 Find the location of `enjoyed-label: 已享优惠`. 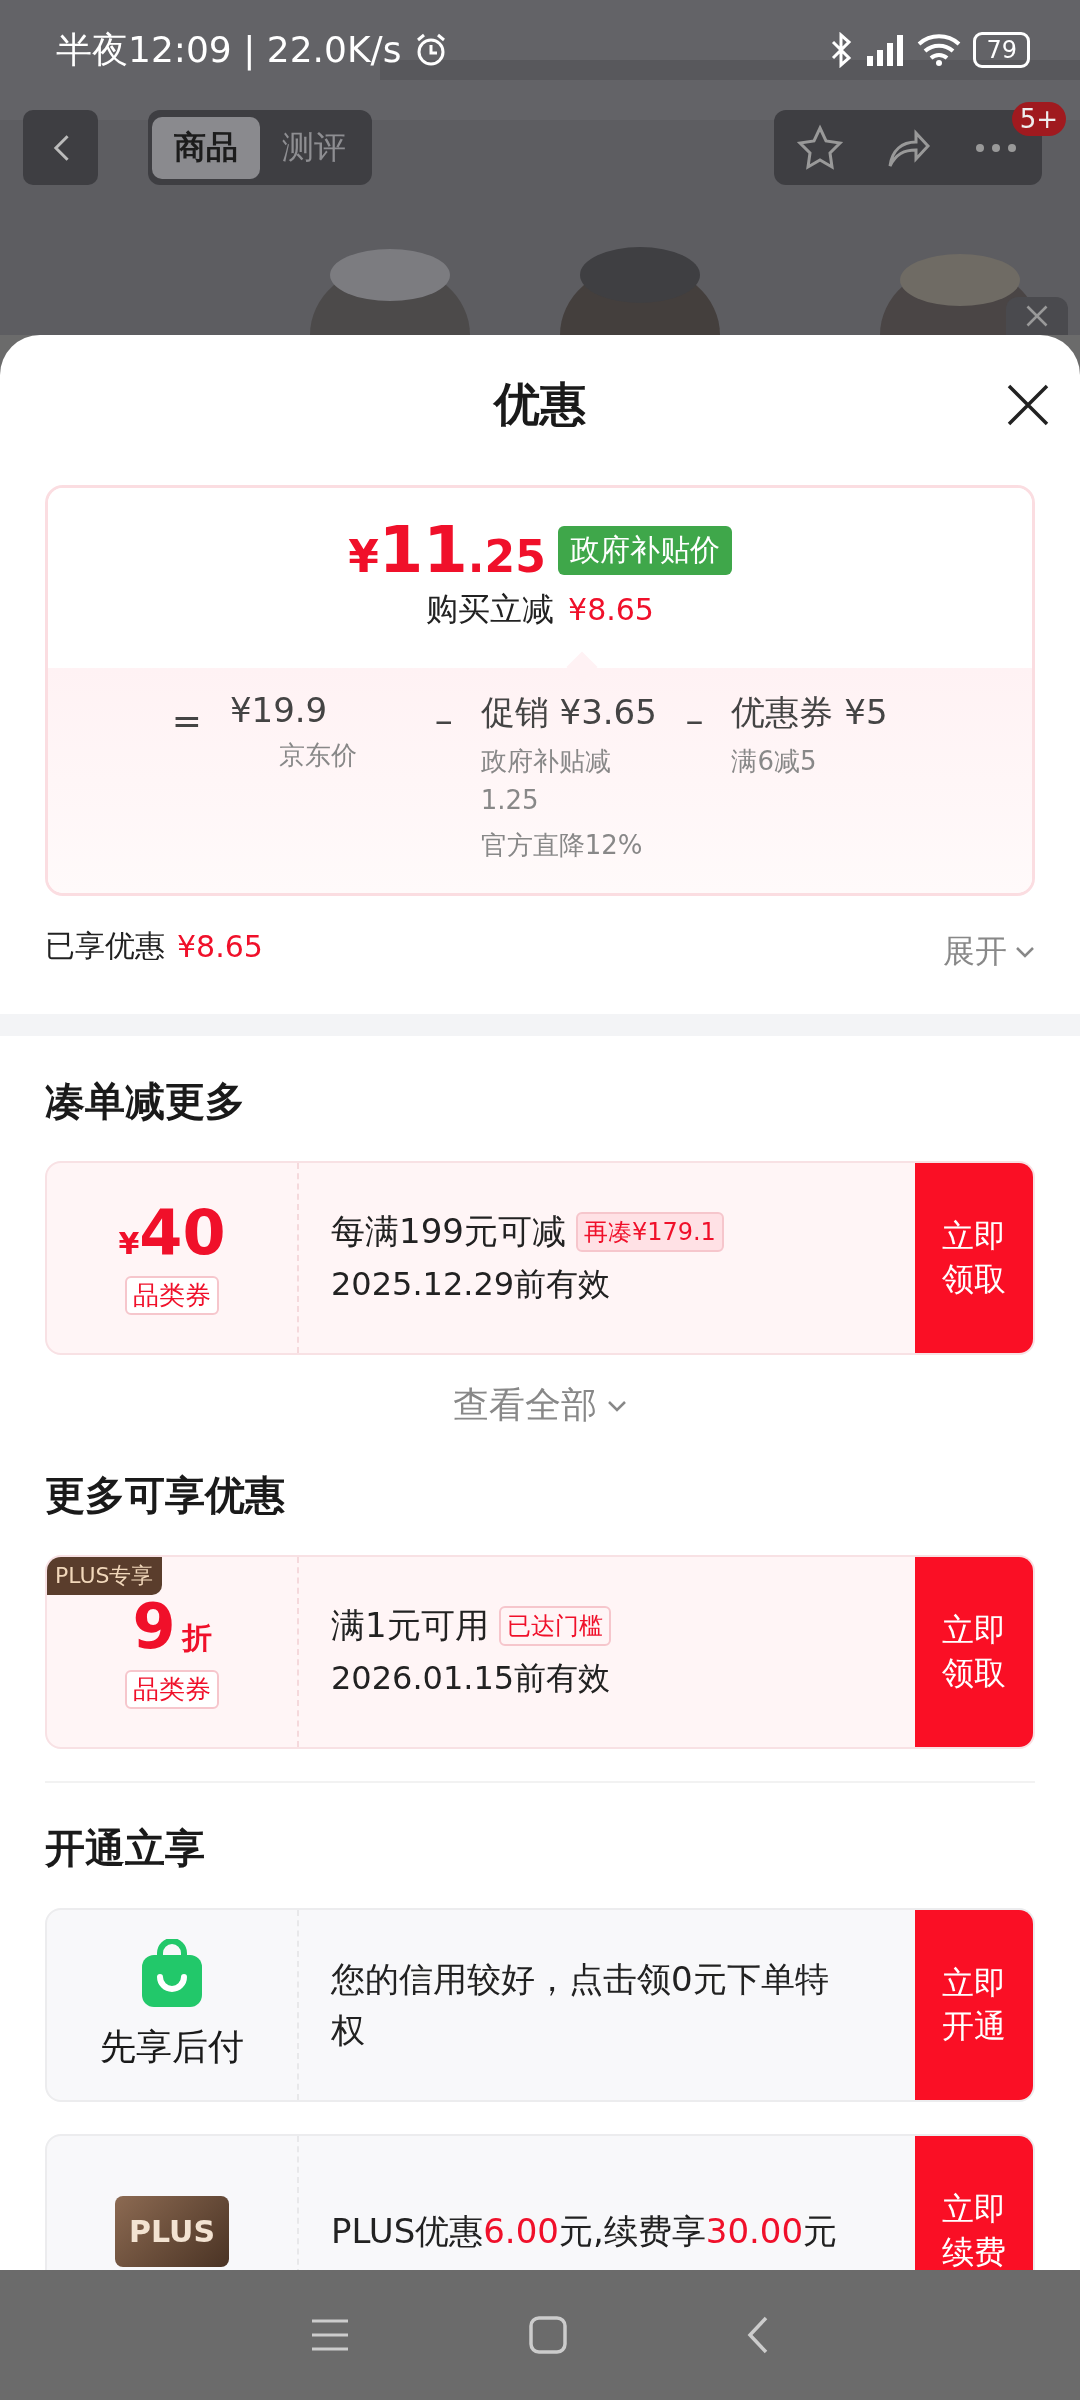

enjoyed-label: 已享优惠 is located at coordinates (105, 945).